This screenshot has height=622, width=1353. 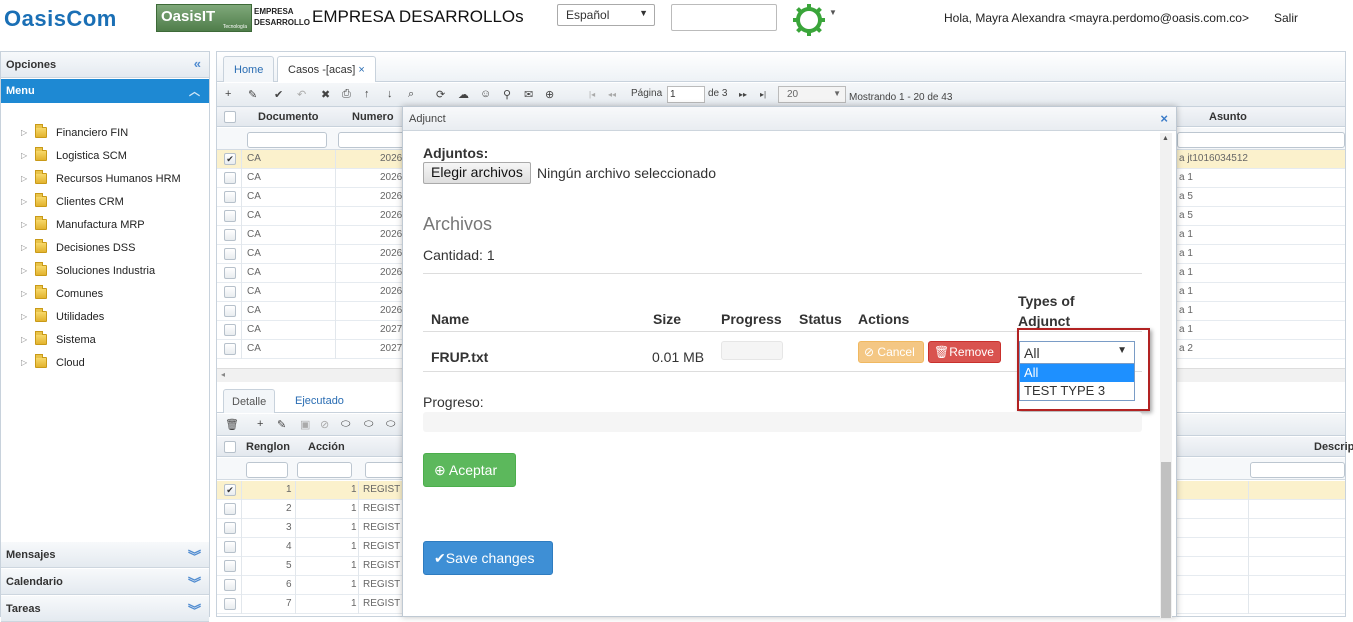 I want to click on col-asunto: Asunto, so click(x=1228, y=117).